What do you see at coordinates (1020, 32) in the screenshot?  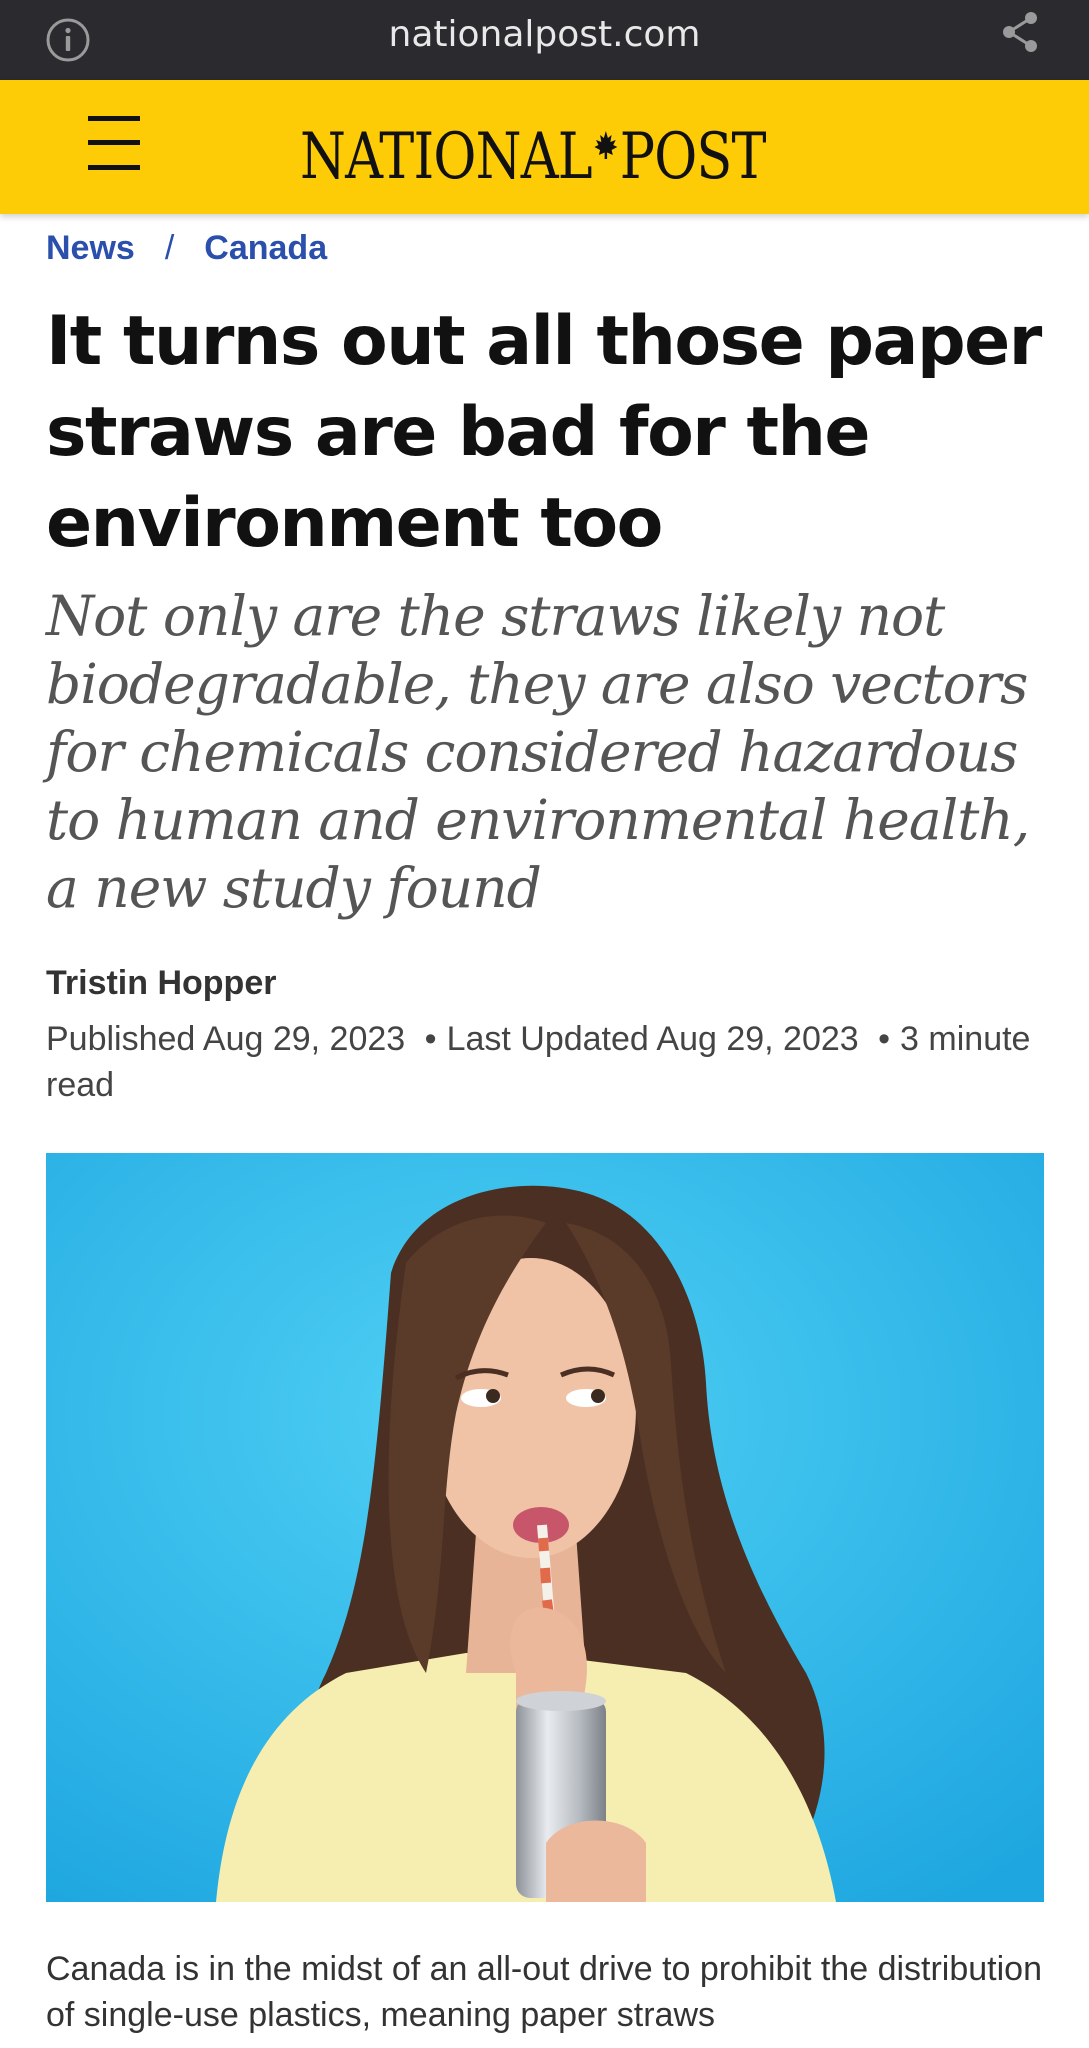 I see `share-icon` at bounding box center [1020, 32].